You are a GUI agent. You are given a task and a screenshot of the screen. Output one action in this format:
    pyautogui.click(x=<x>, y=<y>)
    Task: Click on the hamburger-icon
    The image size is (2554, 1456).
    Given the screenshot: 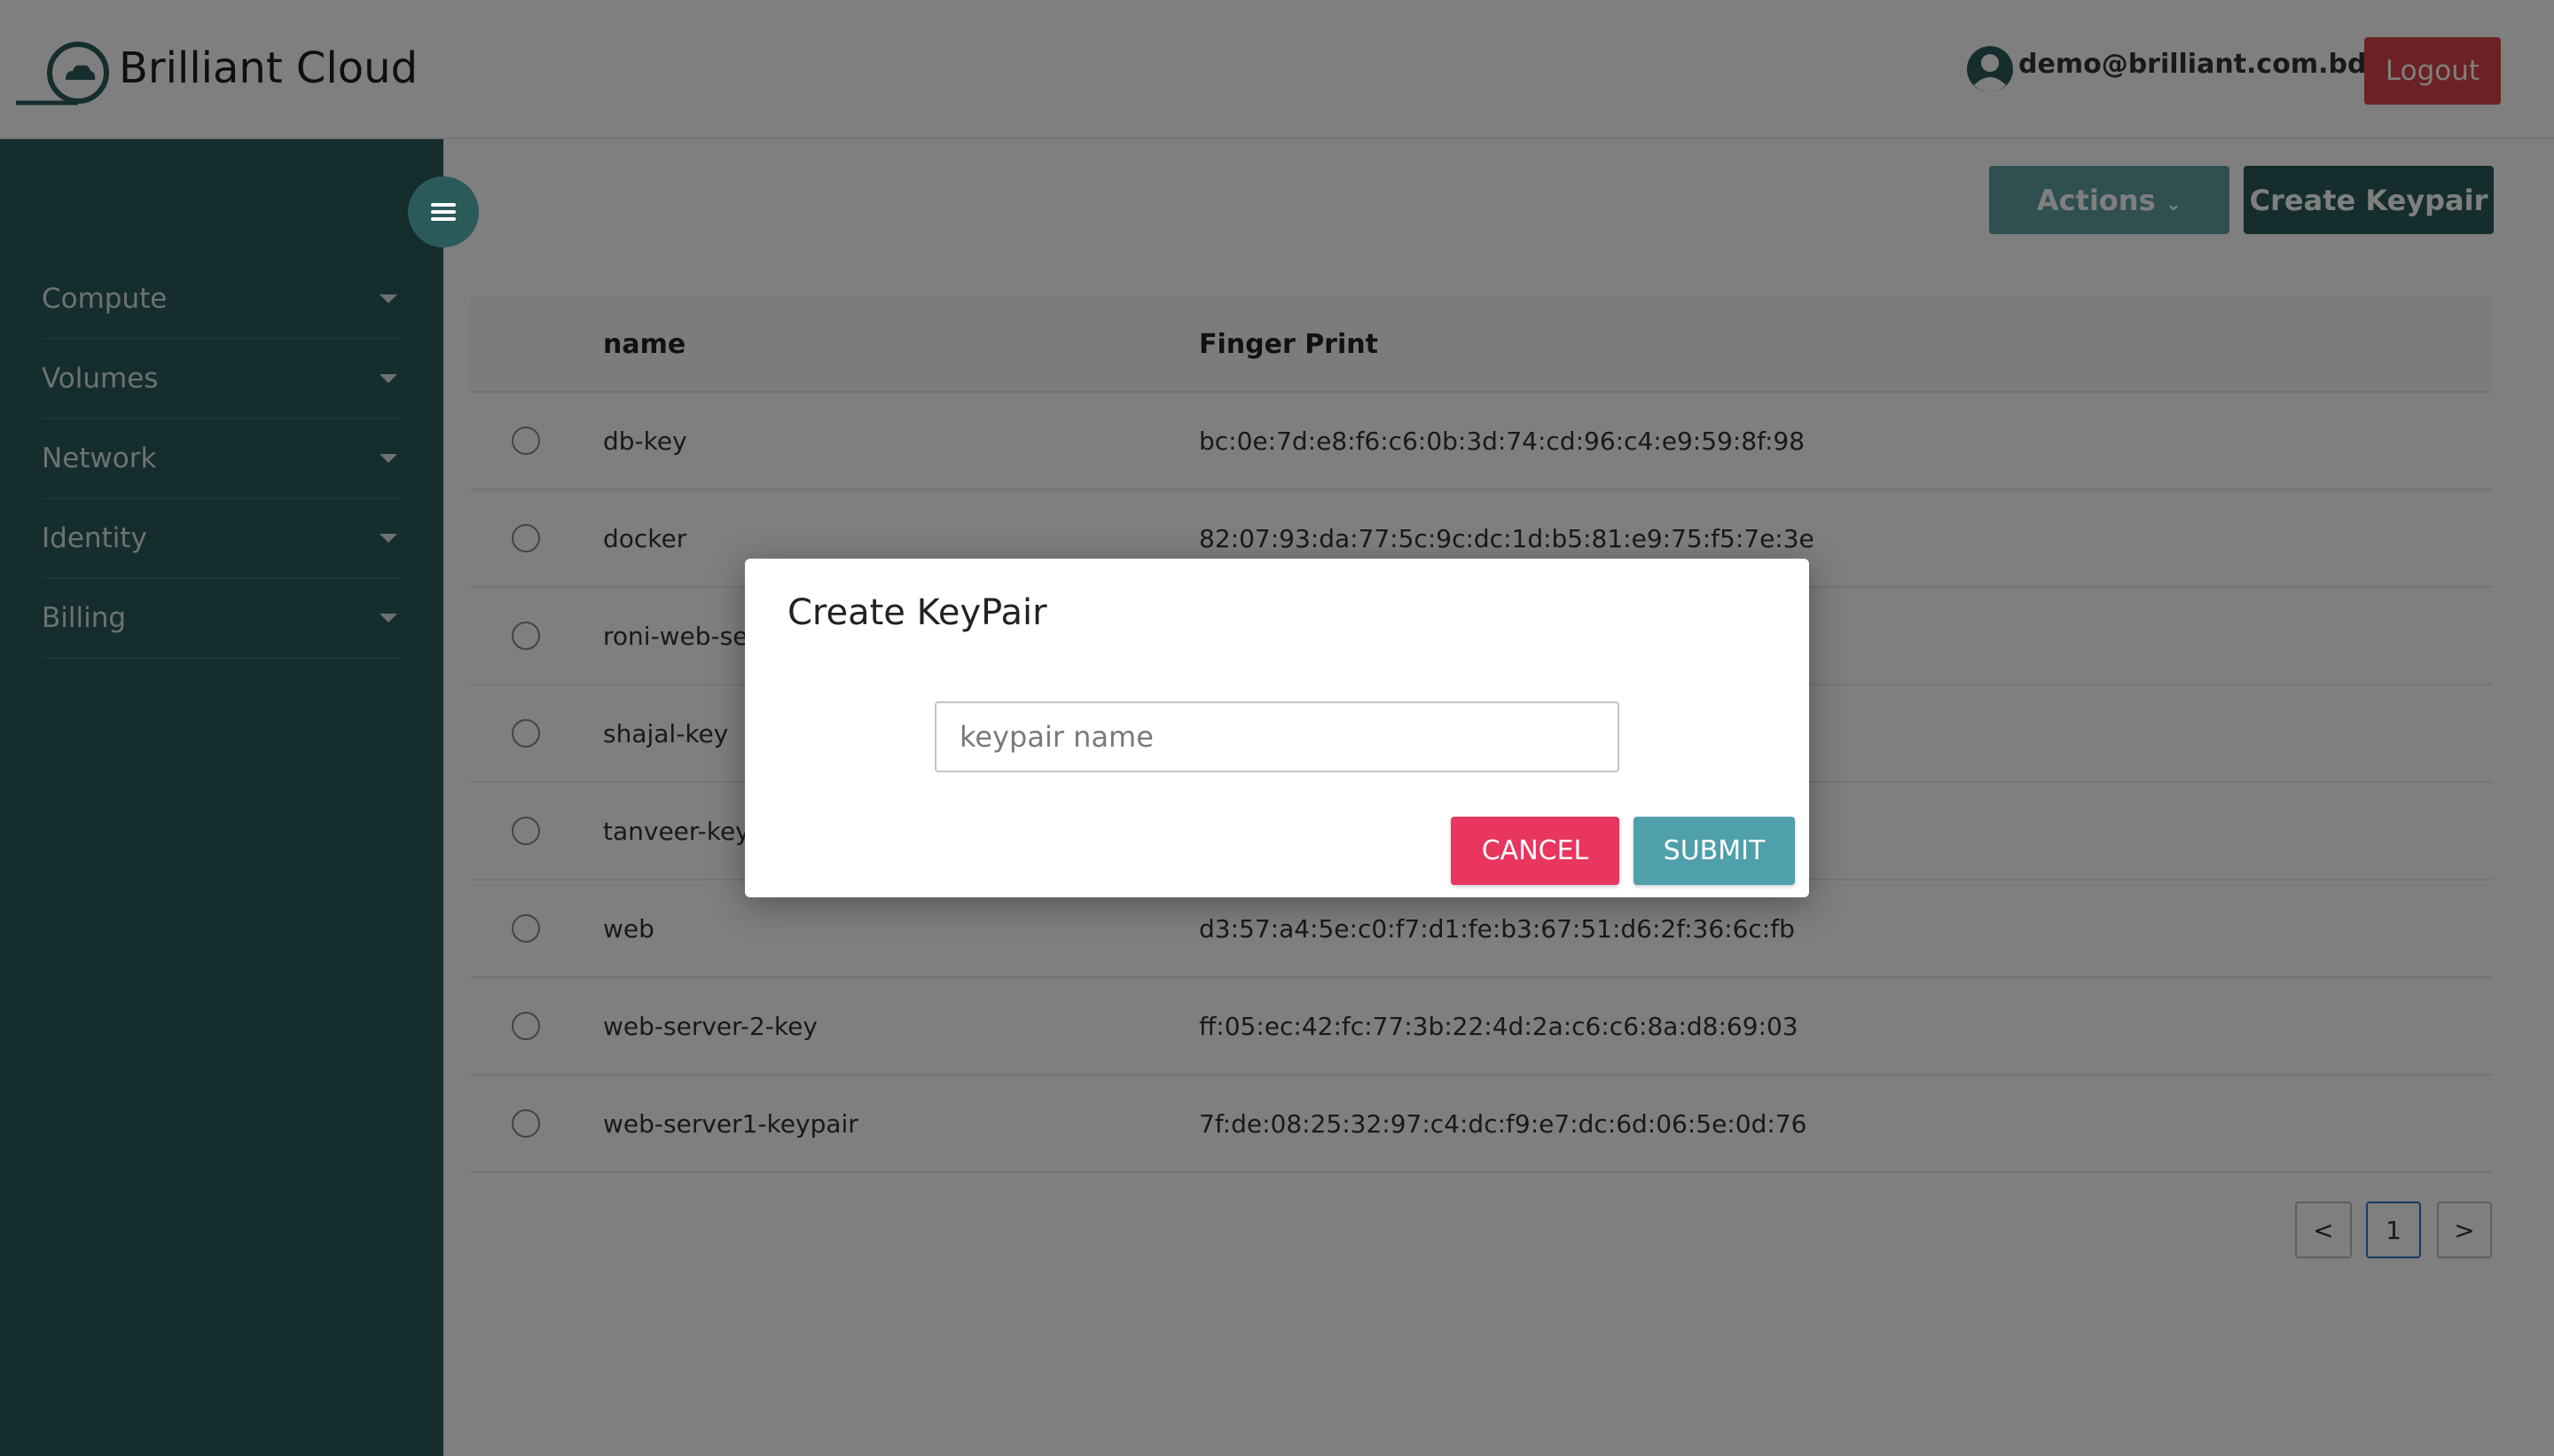 What is the action you would take?
    pyautogui.click(x=443, y=212)
    